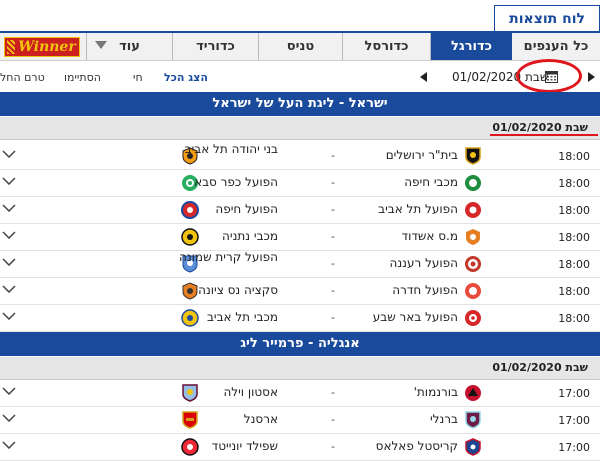 This screenshot has height=461, width=600. What do you see at coordinates (473, 420) in the screenshot?
I see `burnley-crest-icon` at bounding box center [473, 420].